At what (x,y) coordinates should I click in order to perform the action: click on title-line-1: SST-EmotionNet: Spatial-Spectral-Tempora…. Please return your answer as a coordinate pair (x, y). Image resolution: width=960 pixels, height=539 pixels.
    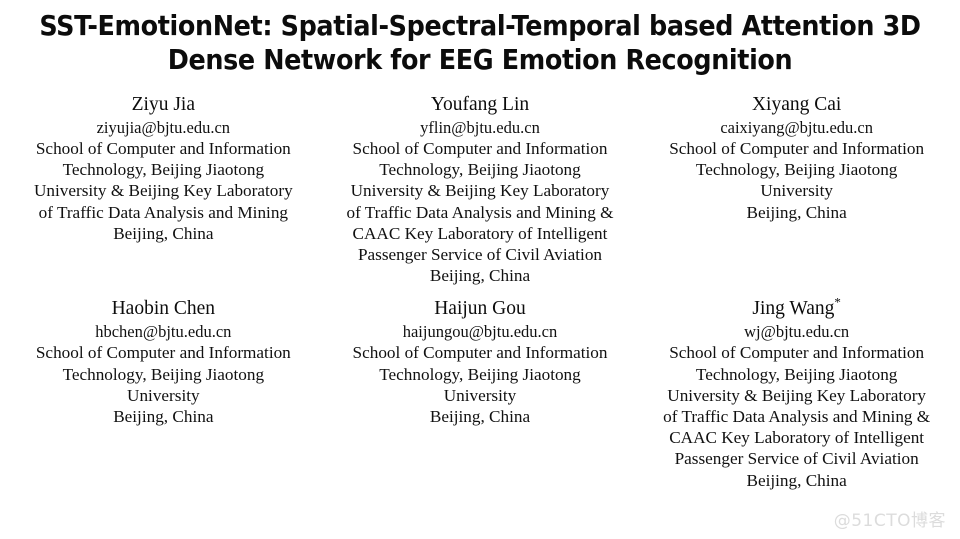
    Looking at the image, I should click on (480, 26).